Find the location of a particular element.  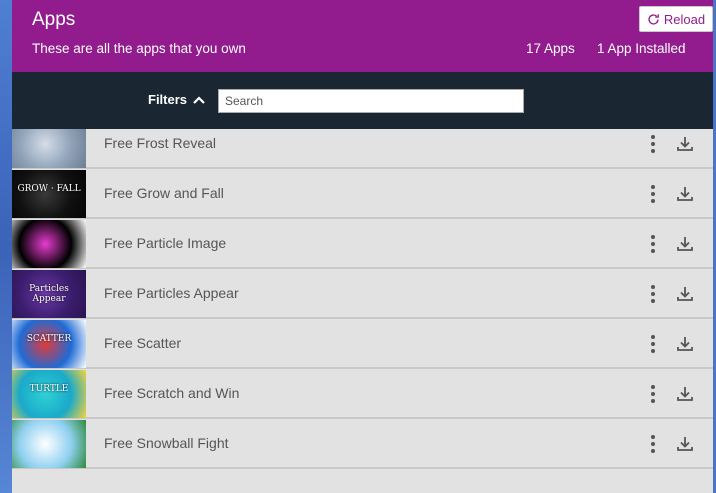

app-list-item: Free Snowball Fight is located at coordinates (362, 444).